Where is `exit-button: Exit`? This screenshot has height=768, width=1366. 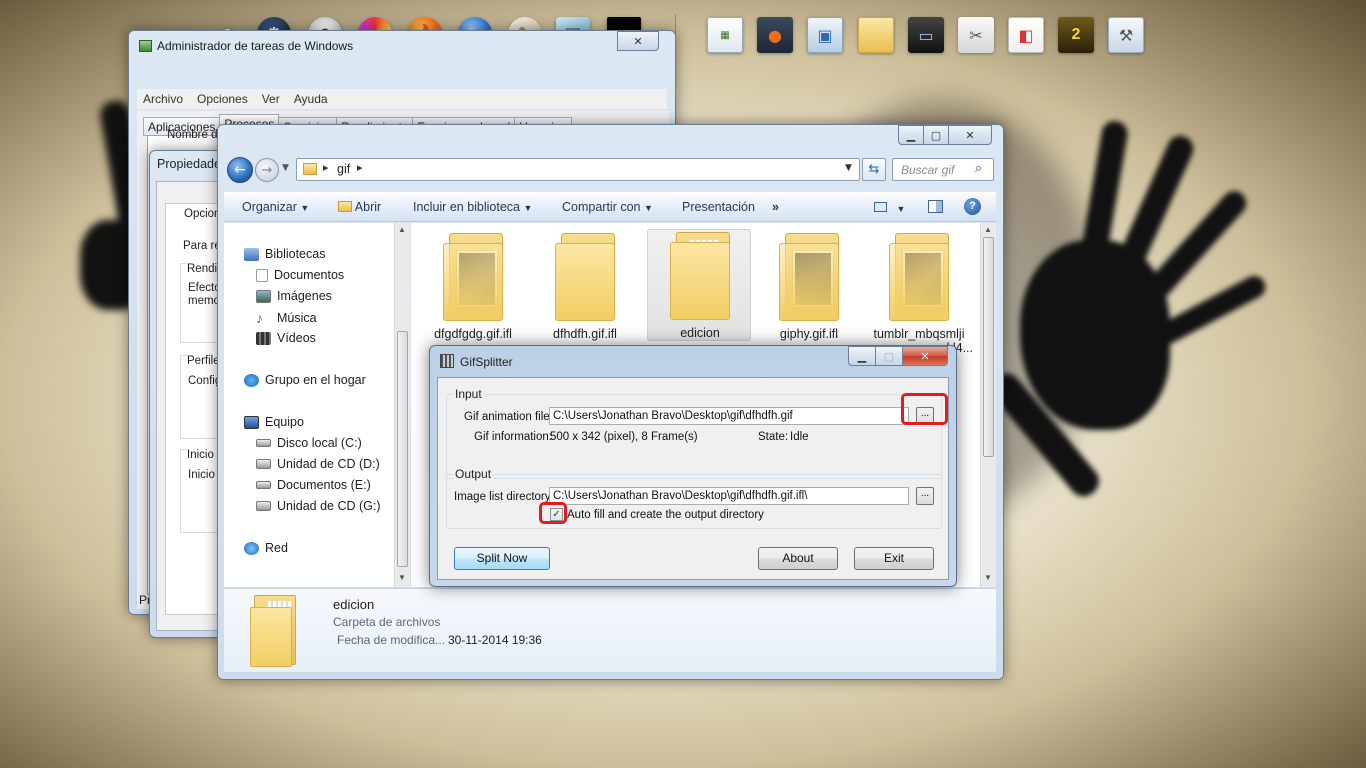
exit-button: Exit is located at coordinates (894, 558).